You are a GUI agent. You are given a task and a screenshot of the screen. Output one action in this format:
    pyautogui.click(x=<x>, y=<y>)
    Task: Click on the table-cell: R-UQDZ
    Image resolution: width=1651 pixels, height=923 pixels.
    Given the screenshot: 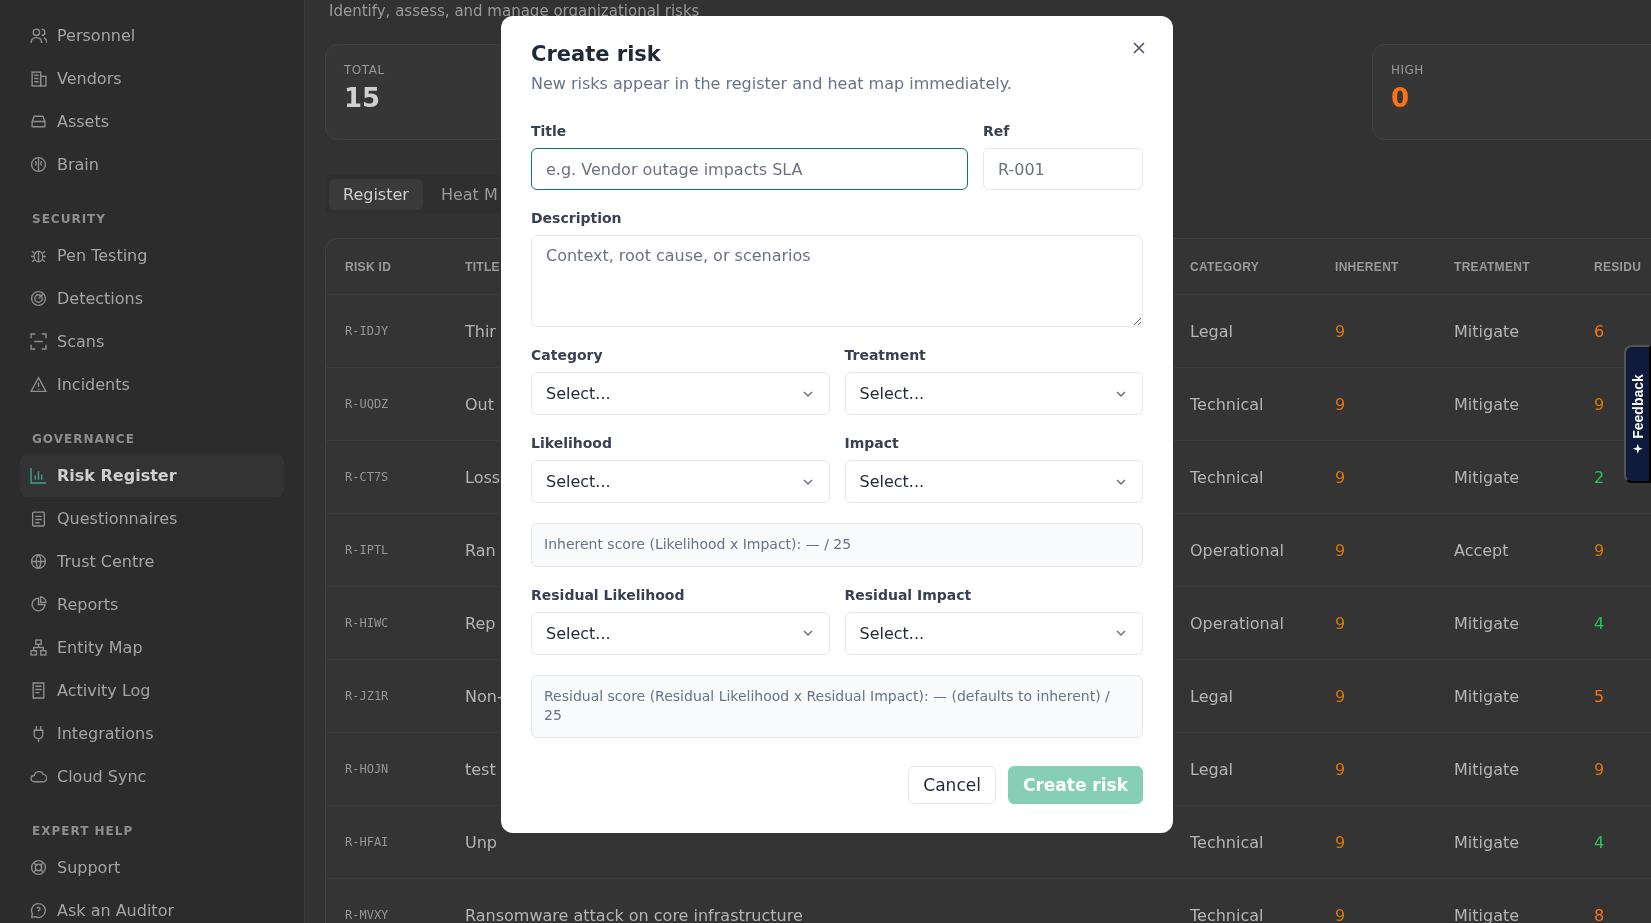 What is the action you would take?
    pyautogui.click(x=367, y=404)
    